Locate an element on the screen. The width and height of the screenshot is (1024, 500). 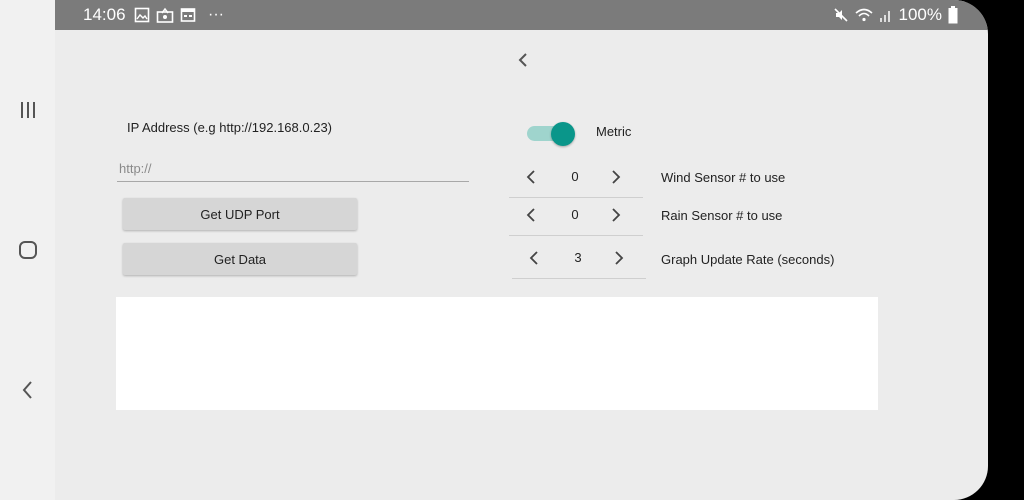
system-navigation-bar is located at coordinates (27, 250).